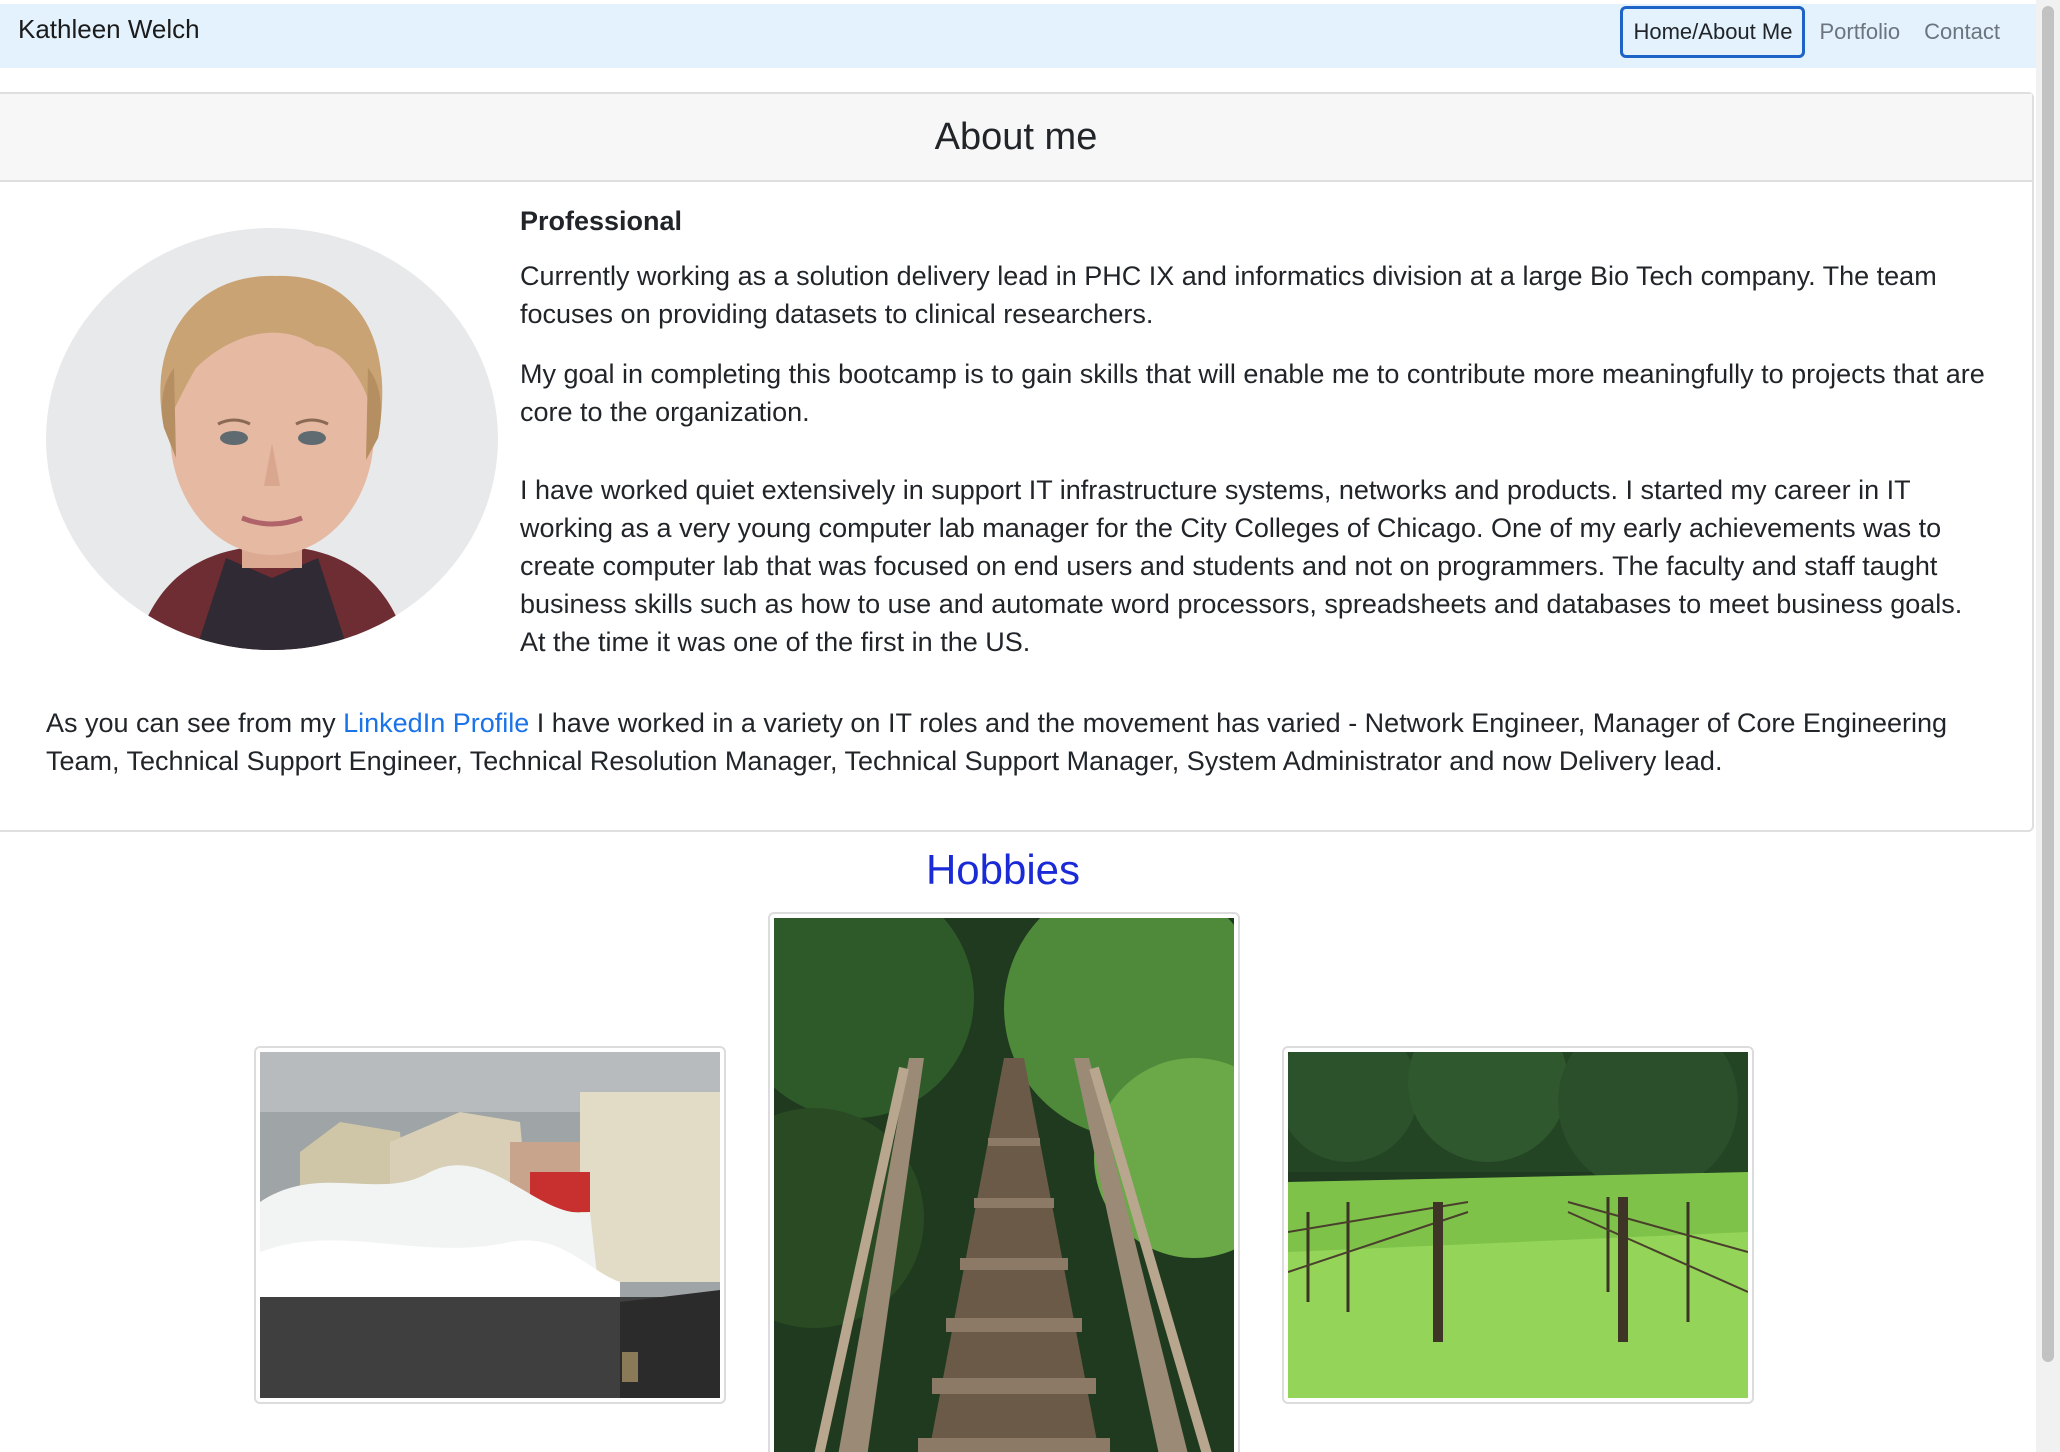 The width and height of the screenshot is (2060, 1452). I want to click on about-title: About me, so click(1016, 137).